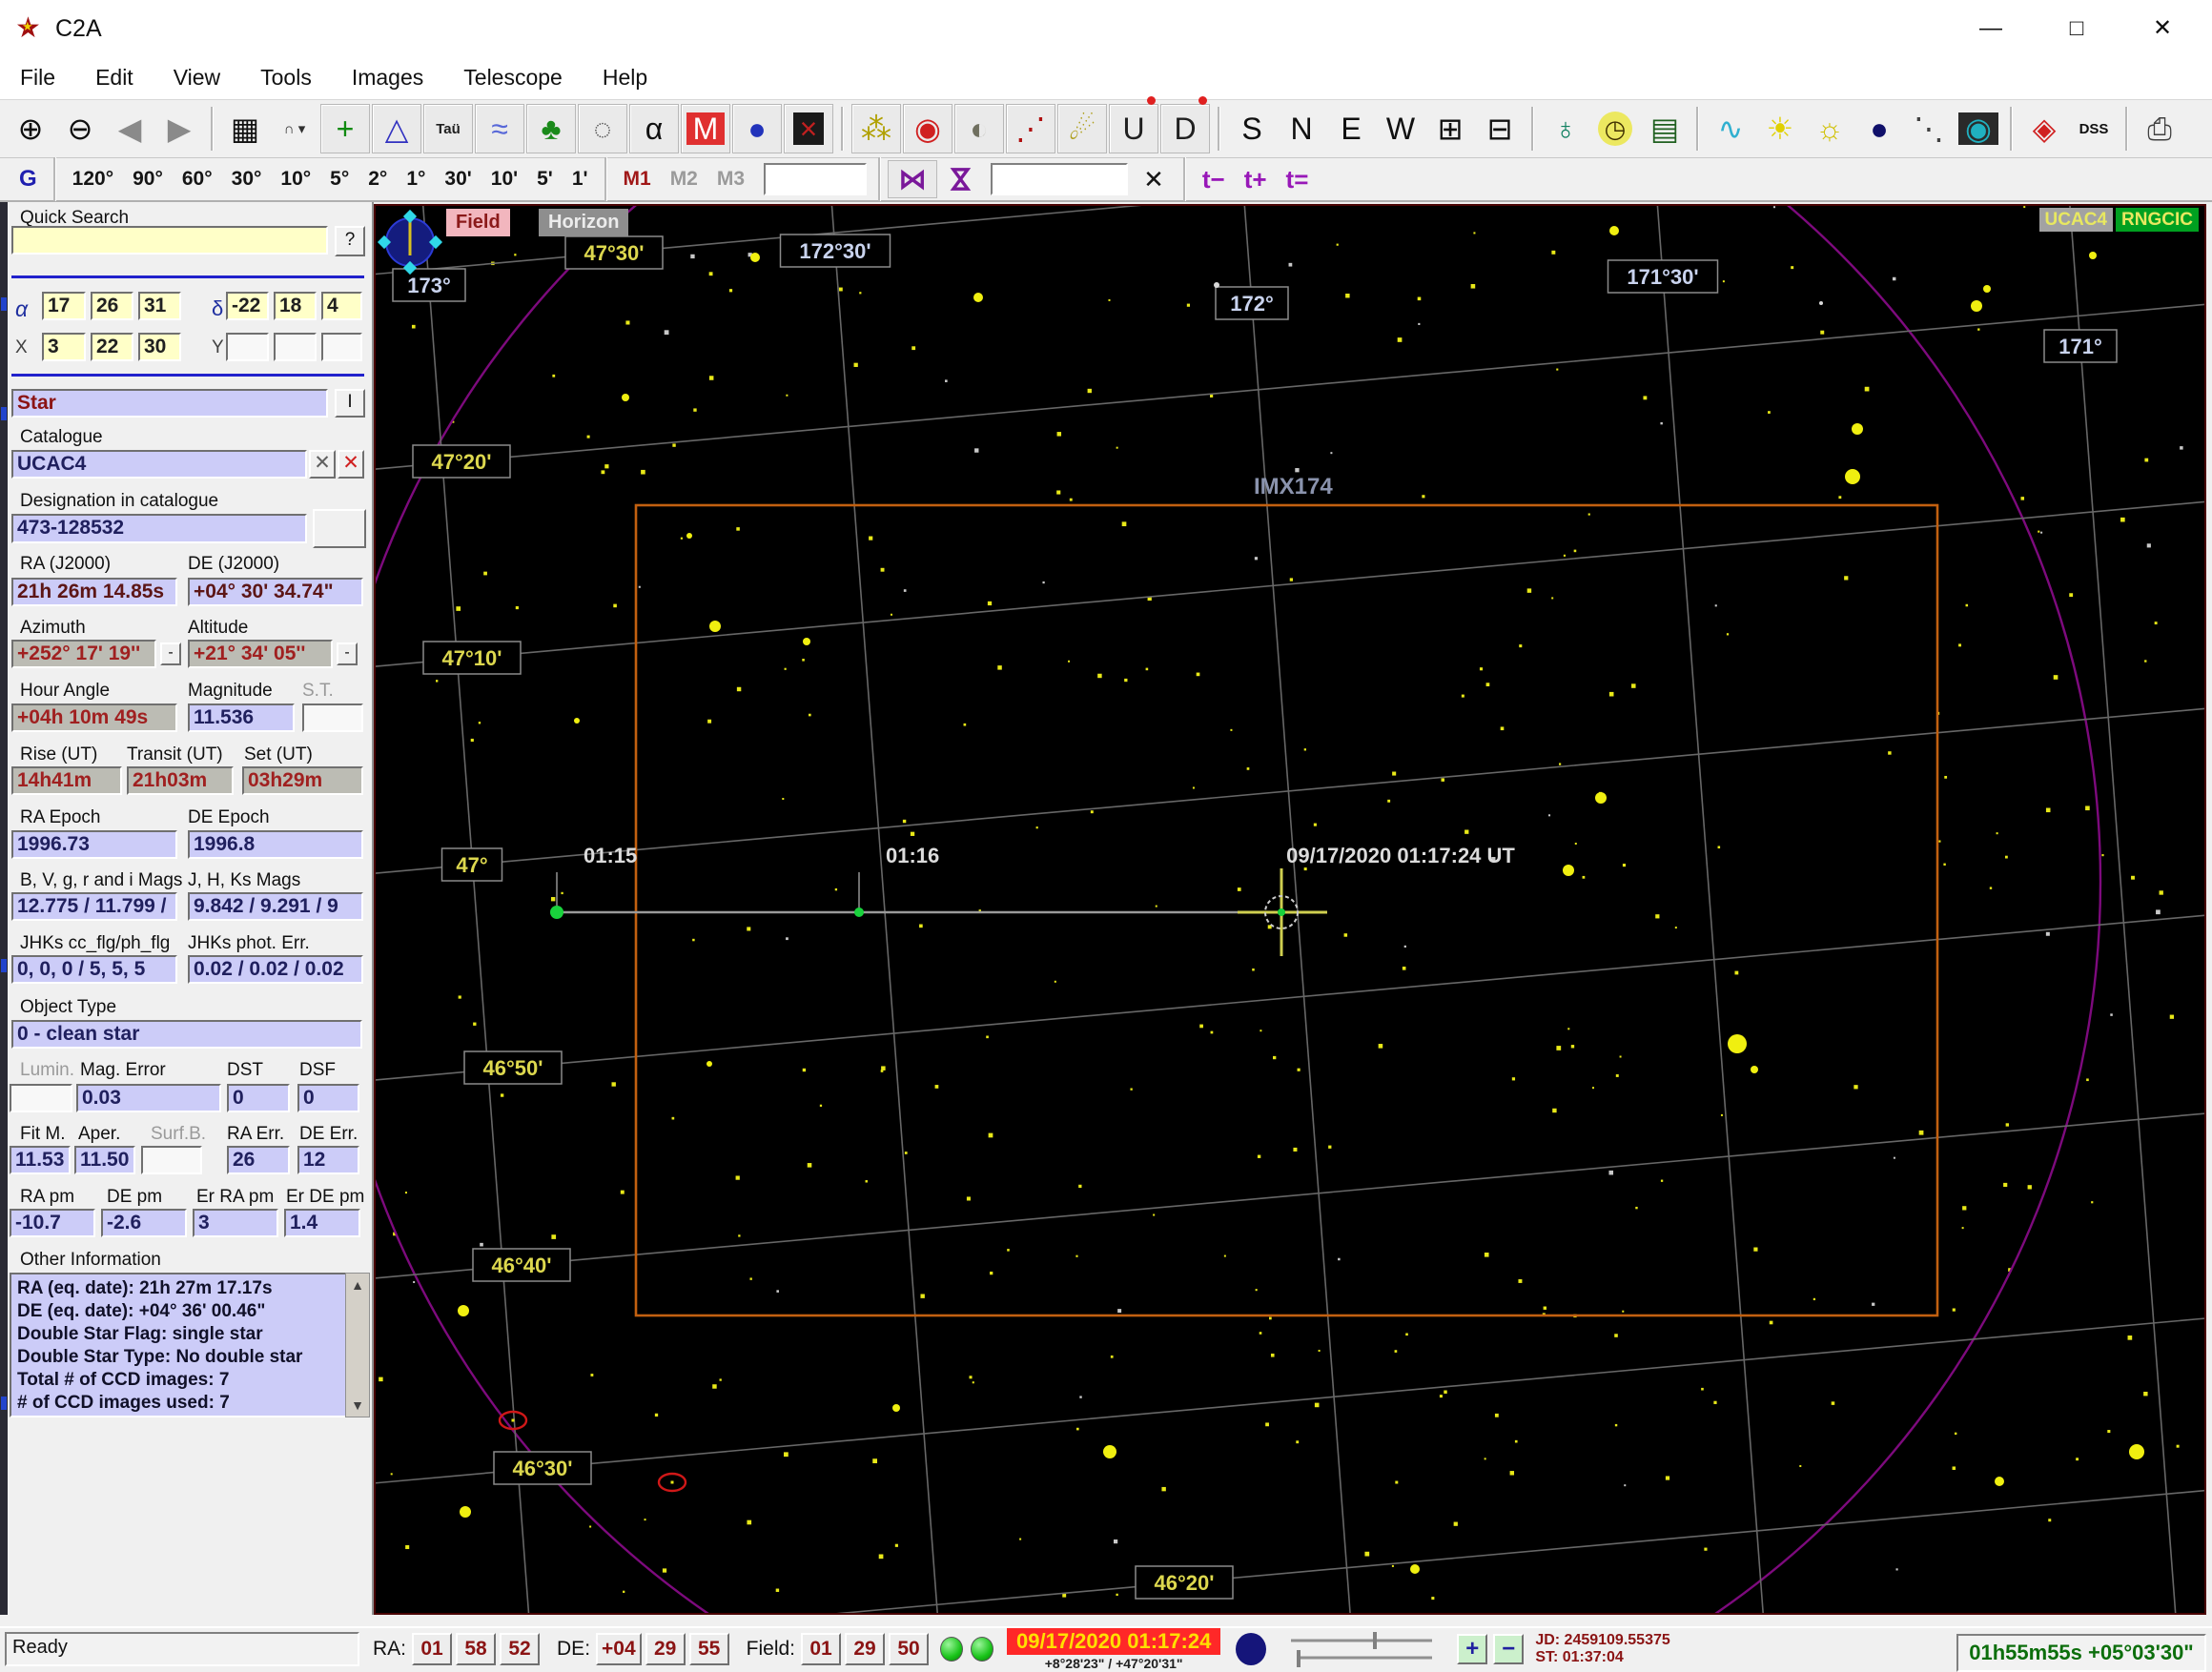  What do you see at coordinates (2044, 129) in the screenshot?
I see `ccd-frame-icon: ◈` at bounding box center [2044, 129].